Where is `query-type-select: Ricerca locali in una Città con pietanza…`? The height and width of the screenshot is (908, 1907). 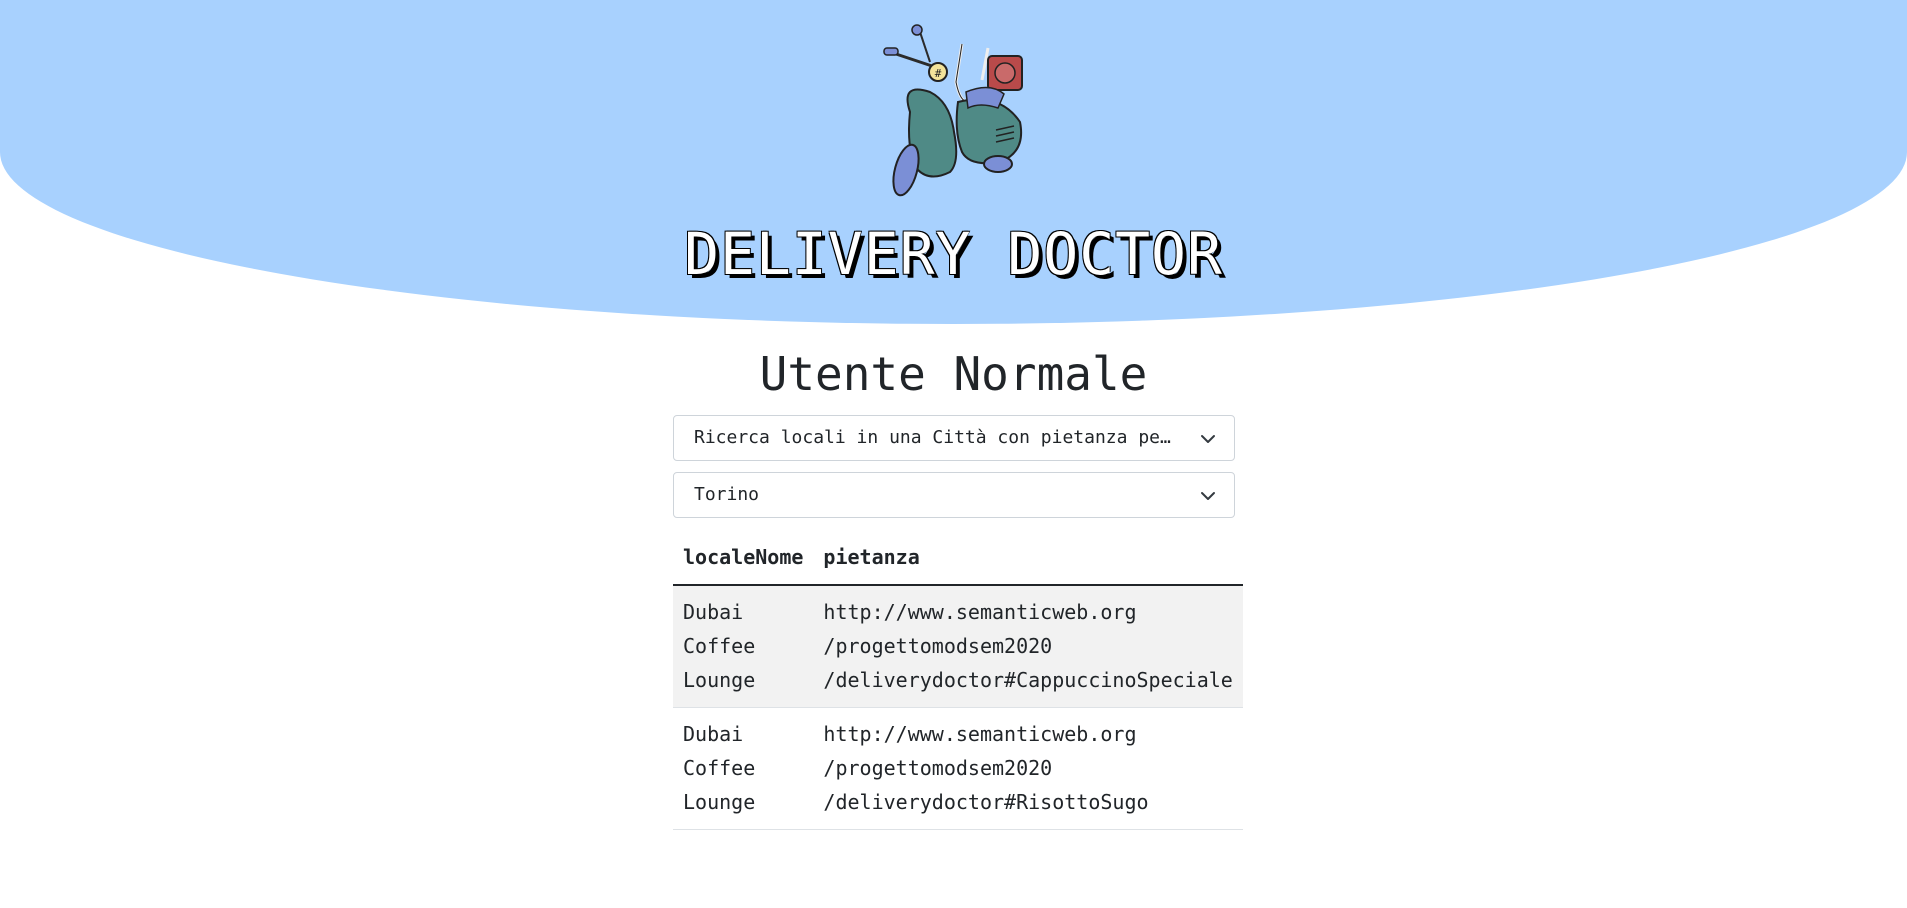 query-type-select: Ricerca locali in una Città con pietanza… is located at coordinates (954, 438).